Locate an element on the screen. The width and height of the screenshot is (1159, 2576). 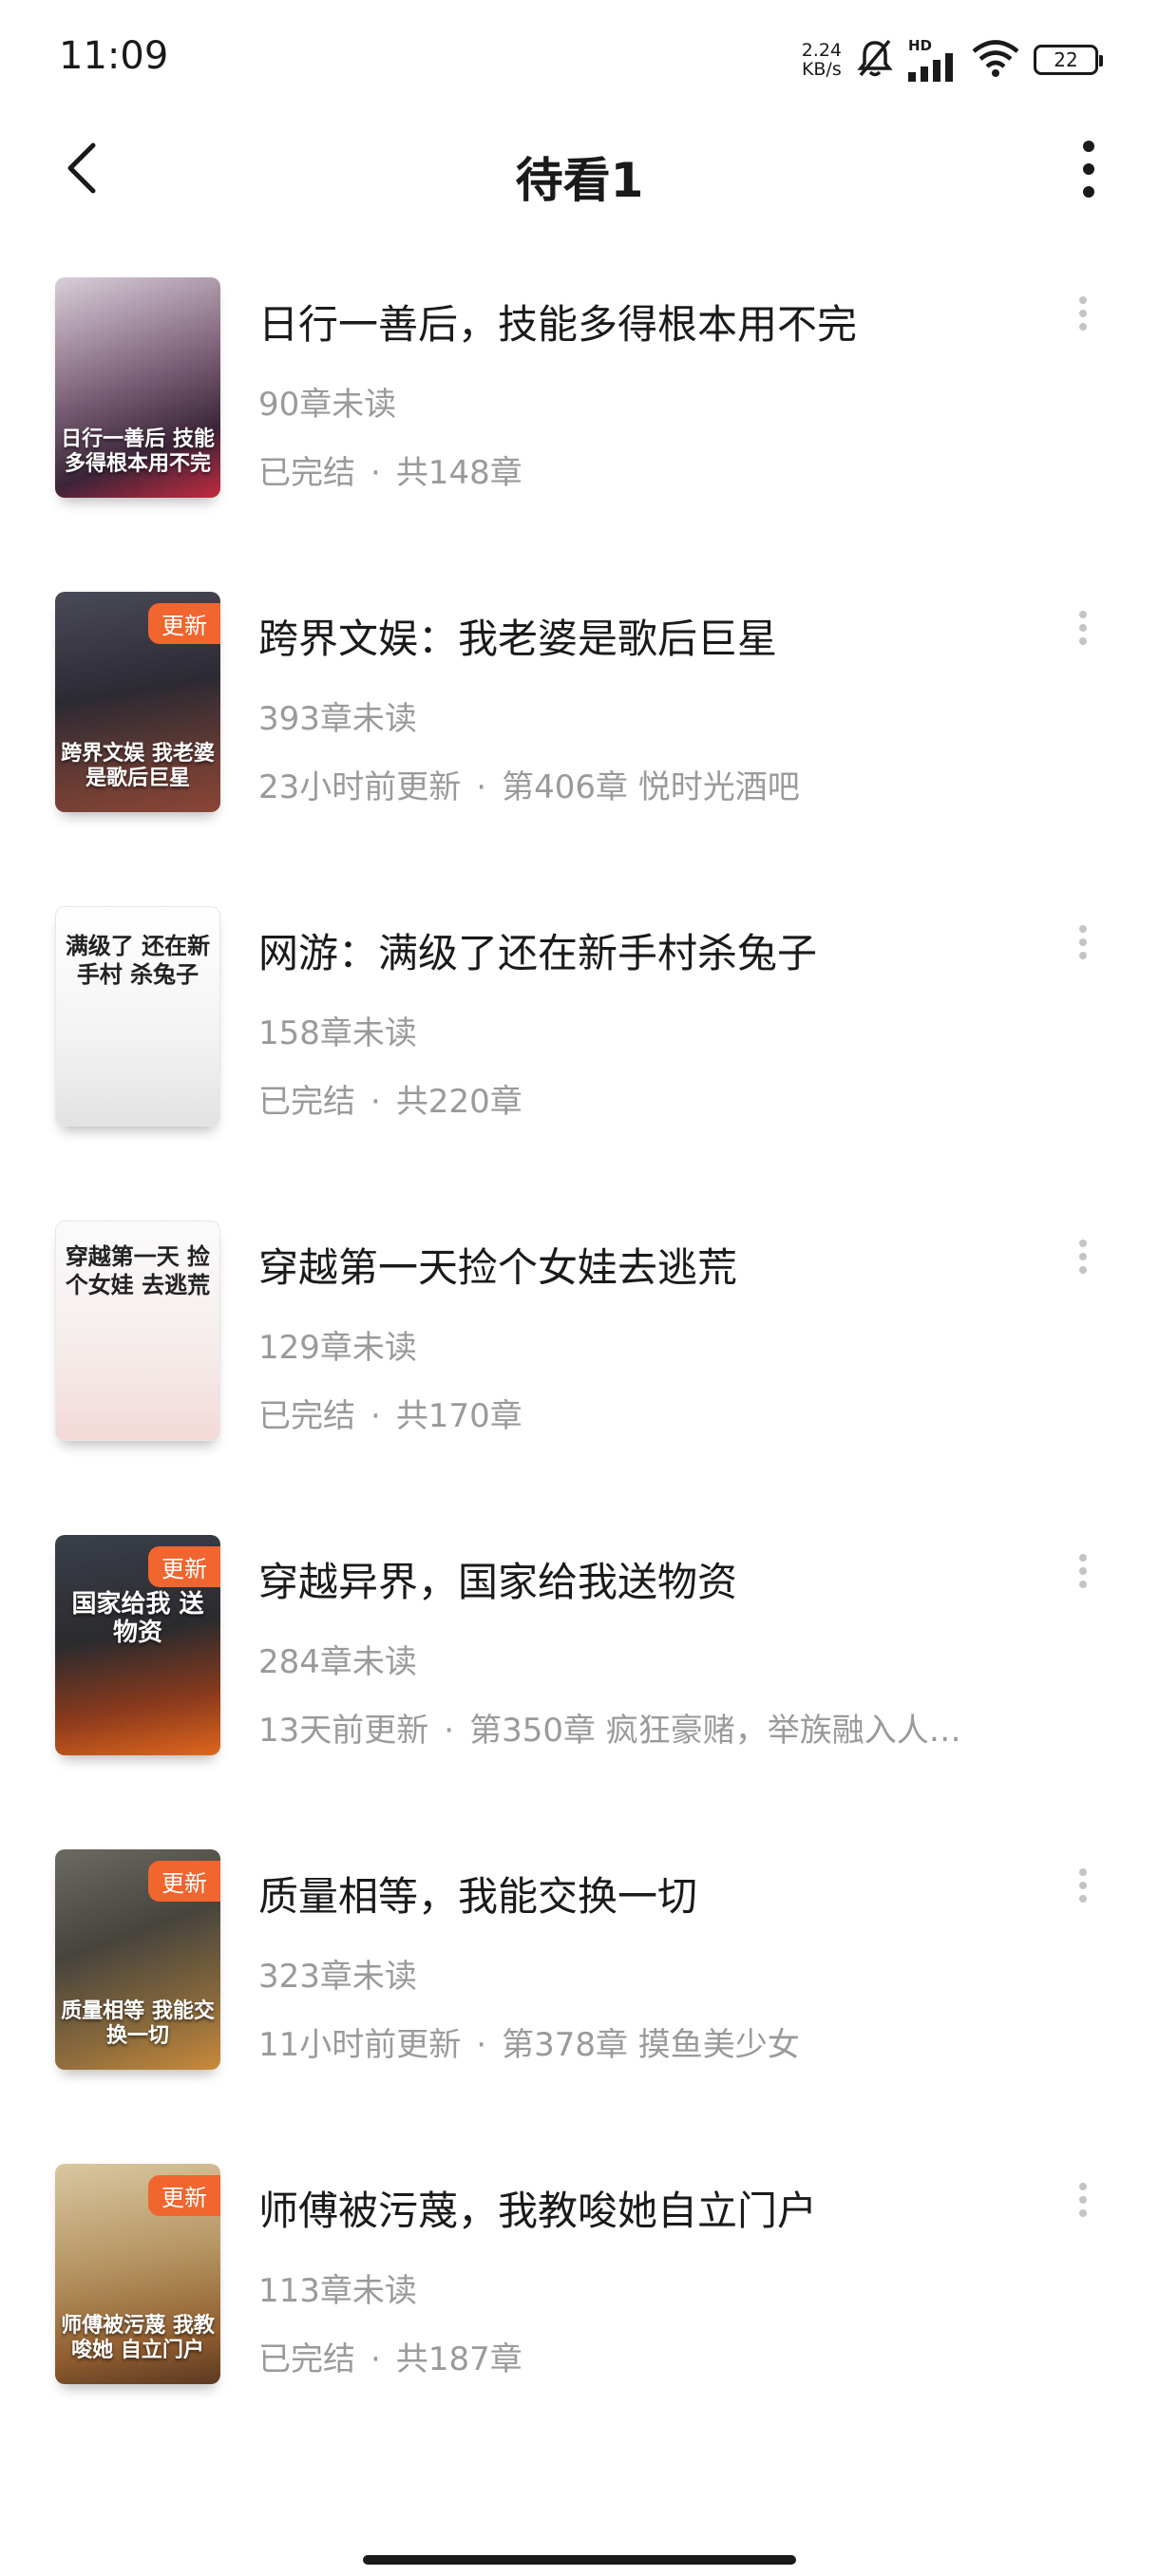
book-cover: 日行一善后 技能多得根本用不完 is located at coordinates (137, 387).